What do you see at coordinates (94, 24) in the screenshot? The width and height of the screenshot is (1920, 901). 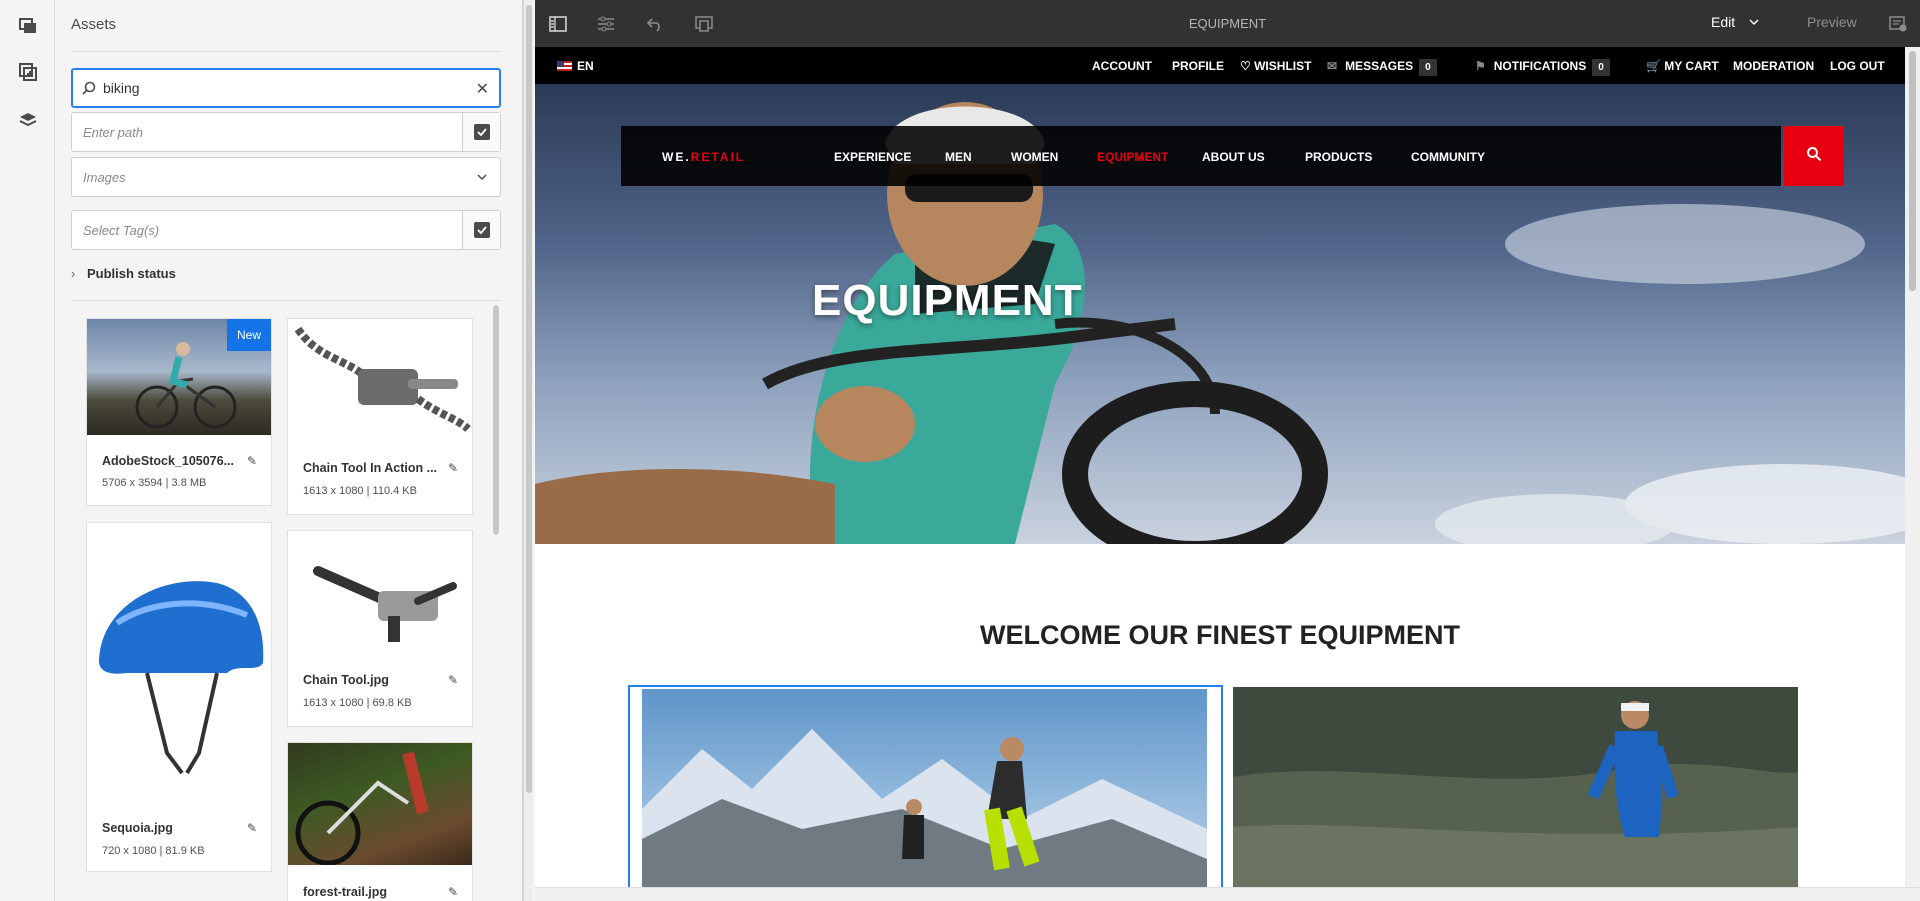 I see `panel-title: Assets` at bounding box center [94, 24].